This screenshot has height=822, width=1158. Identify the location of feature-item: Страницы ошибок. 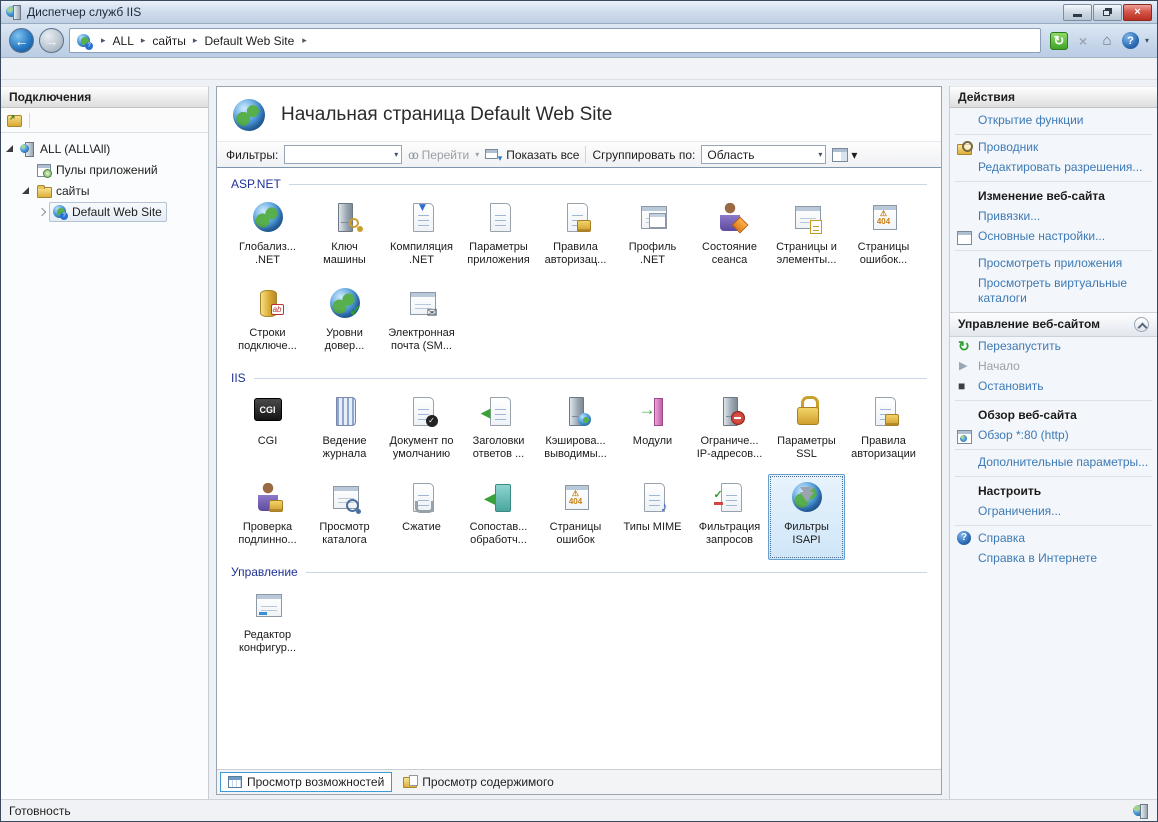
(575, 517).